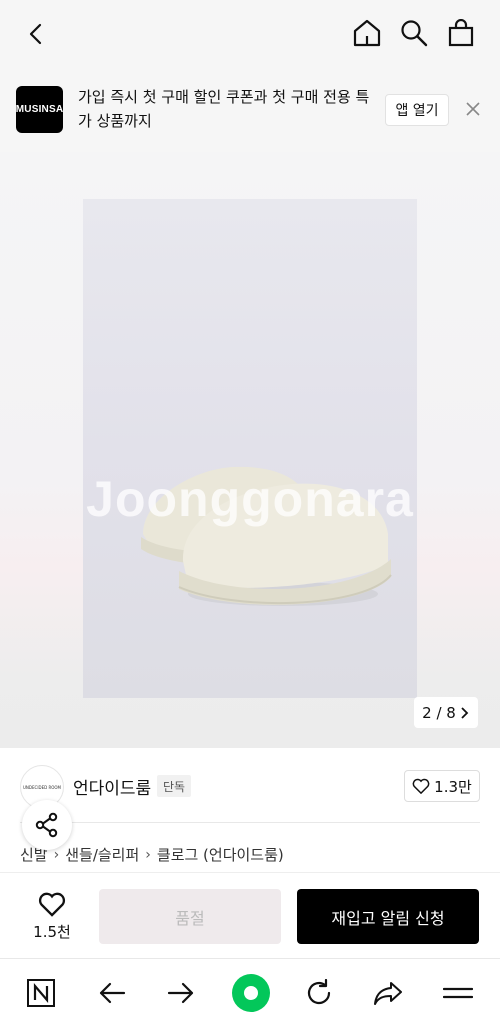 Image resolution: width=500 pixels, height=1025 pixels. What do you see at coordinates (250, 34) in the screenshot?
I see `top-nav` at bounding box center [250, 34].